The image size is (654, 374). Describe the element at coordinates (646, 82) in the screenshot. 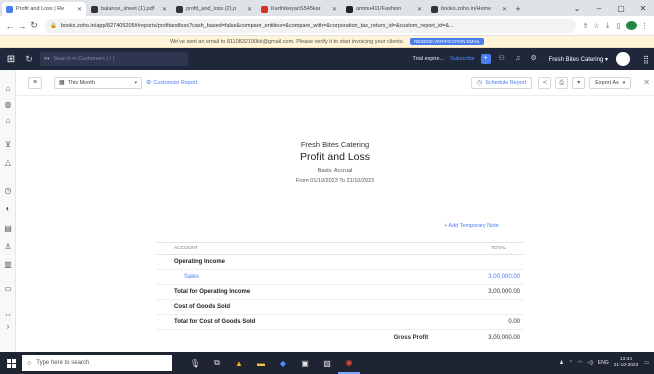

I see `close-report-icon: ✕` at that location.